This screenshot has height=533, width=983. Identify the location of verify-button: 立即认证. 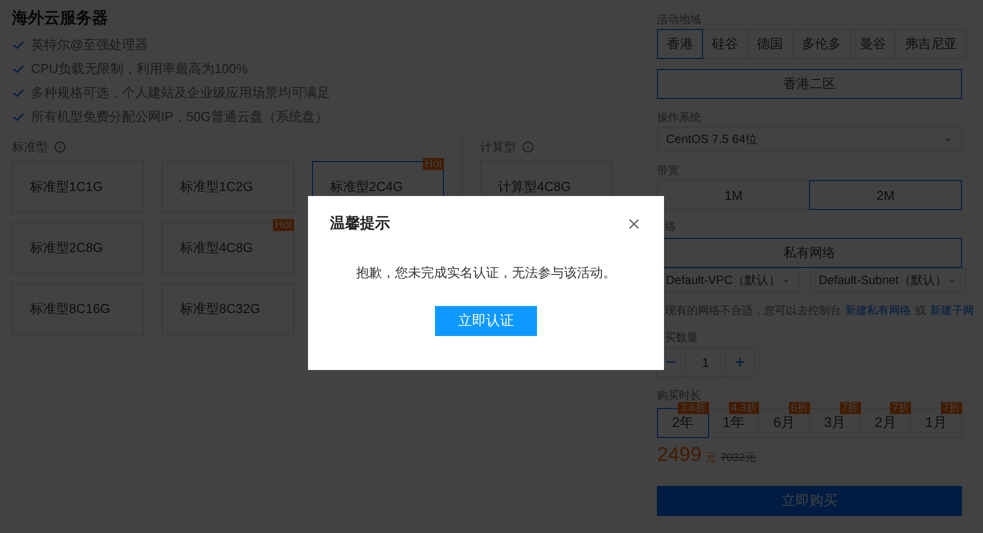
(486, 321).